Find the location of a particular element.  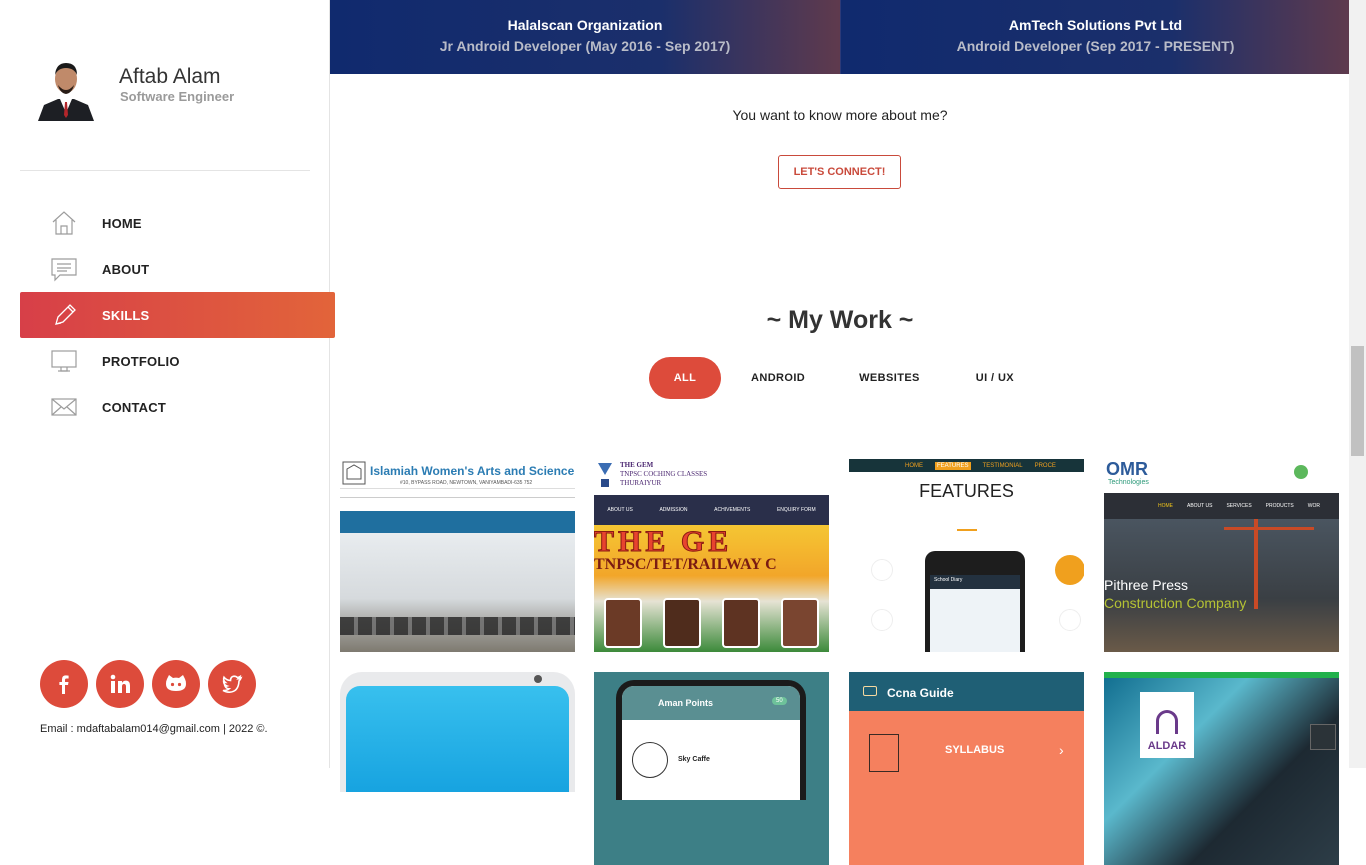

experience-company: Halalscan Organization is located at coordinates (585, 25).